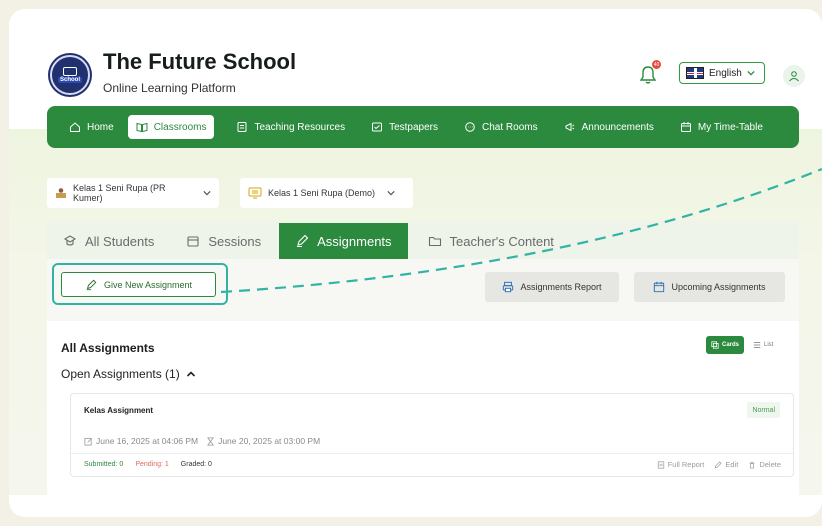 This screenshot has width=822, height=526. I want to click on tab-all-students: All Students, so click(108, 241).